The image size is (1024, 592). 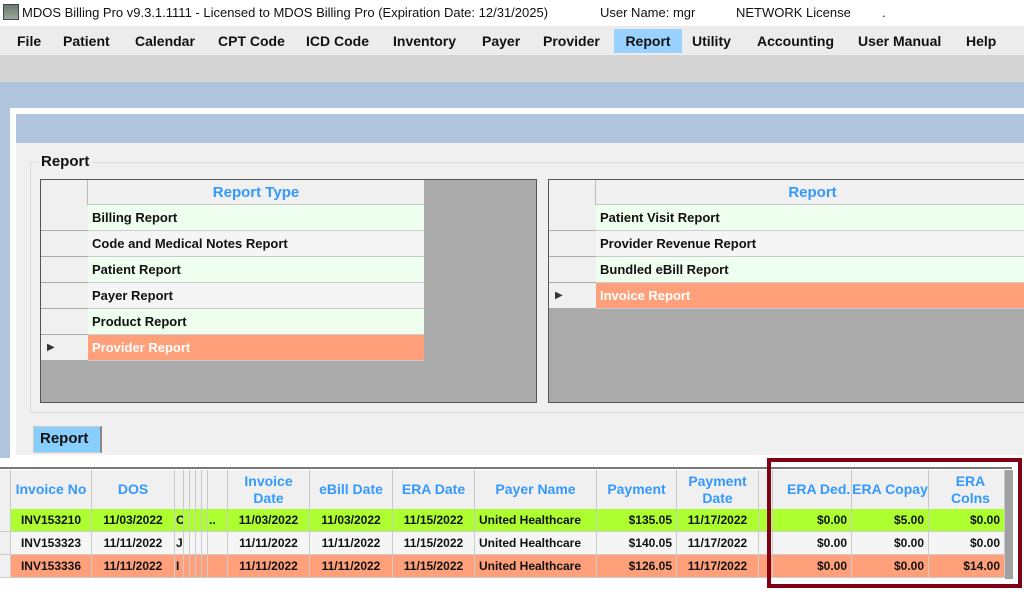 What do you see at coordinates (165, 41) in the screenshot?
I see `menu-calendar: Calendar` at bounding box center [165, 41].